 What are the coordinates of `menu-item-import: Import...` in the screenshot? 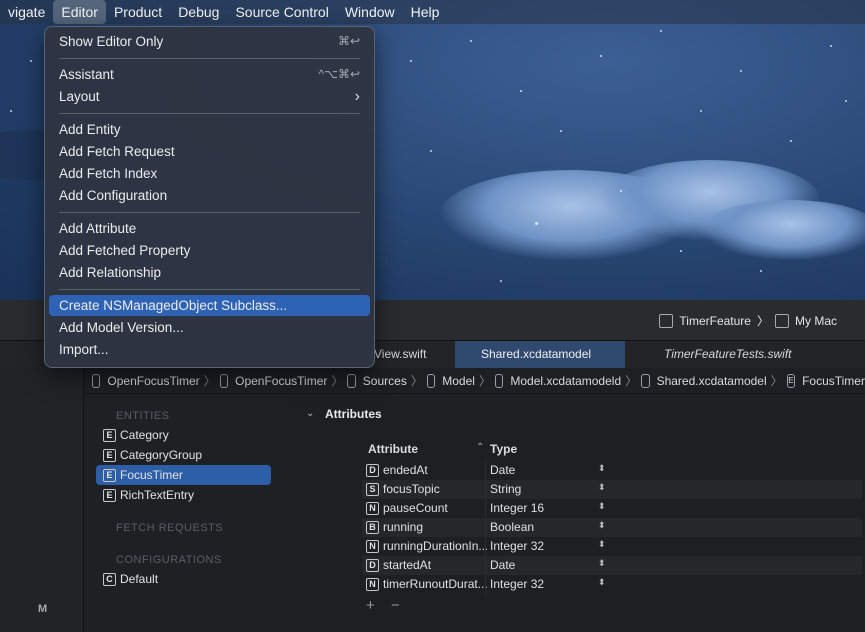 It's located at (209, 349).